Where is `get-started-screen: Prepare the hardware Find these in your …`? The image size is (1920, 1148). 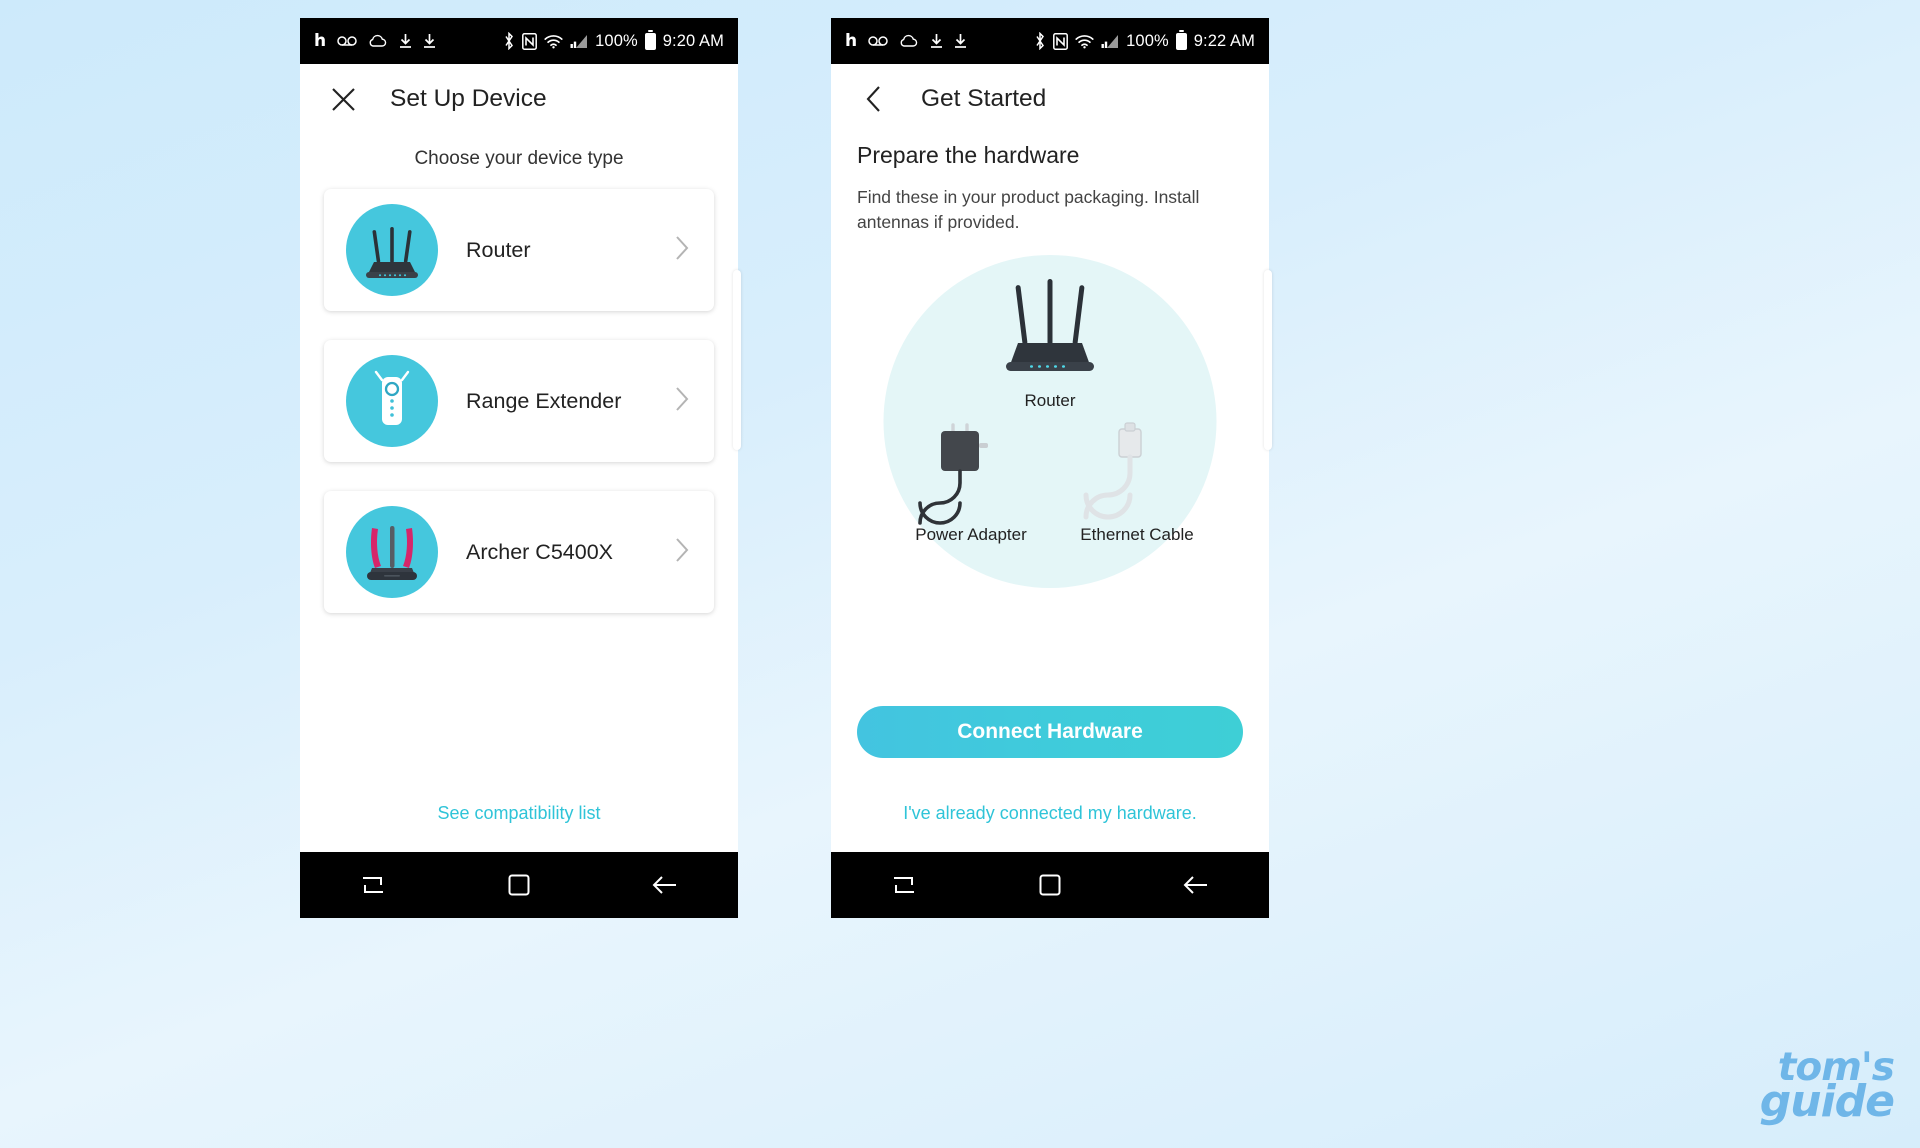 get-started-screen: Prepare the hardware Find these in your … is located at coordinates (1050, 493).